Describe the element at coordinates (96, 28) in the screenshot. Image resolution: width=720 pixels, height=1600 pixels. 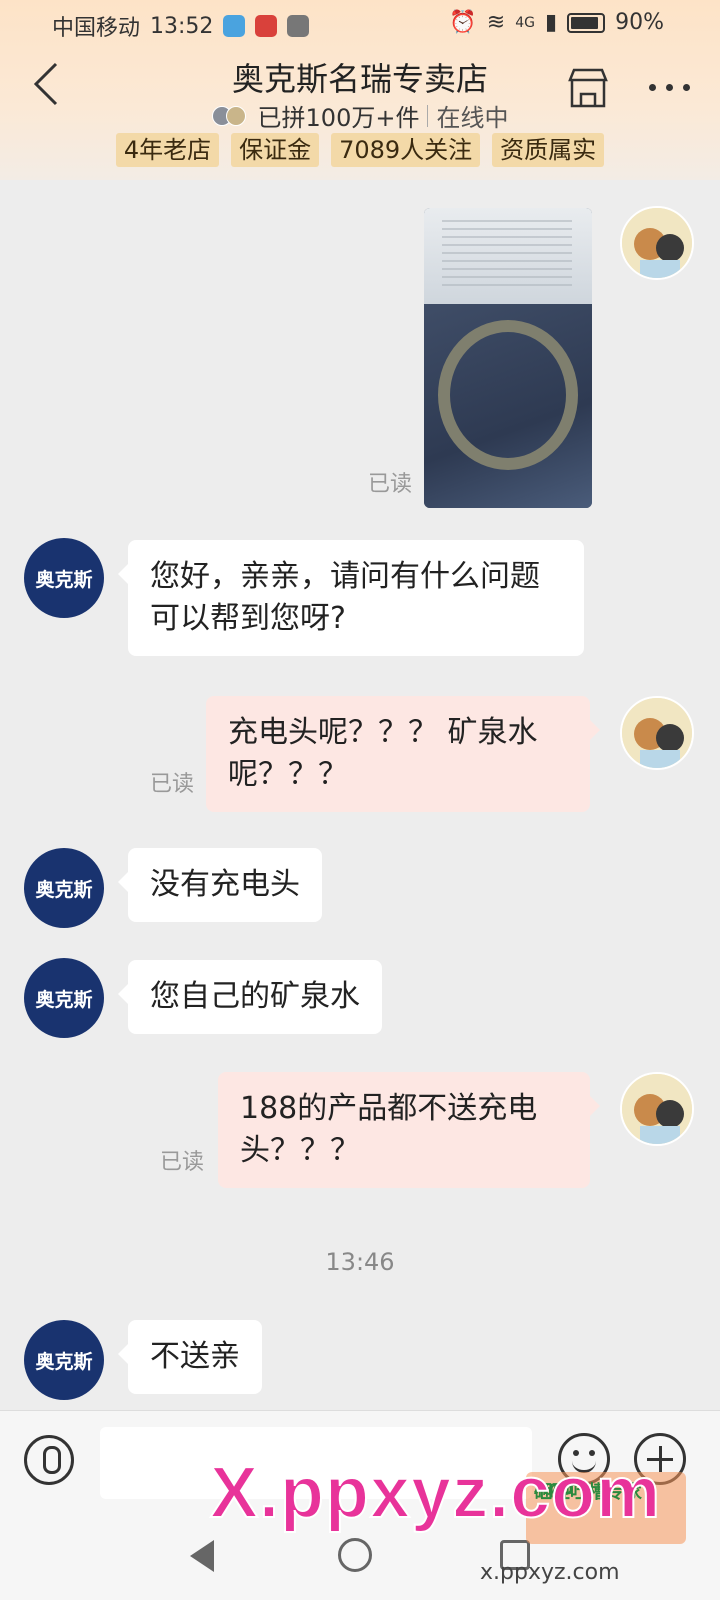
I see `carrier-label: 中国移动` at that location.